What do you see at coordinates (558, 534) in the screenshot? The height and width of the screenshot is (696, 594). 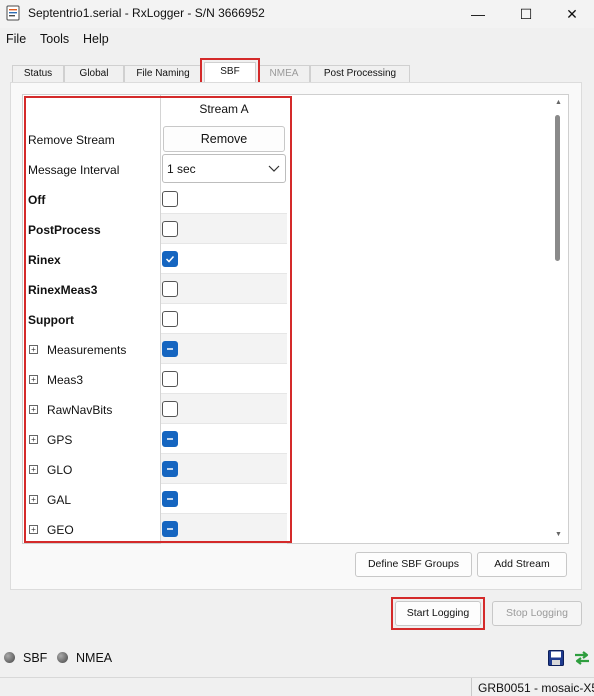 I see `scroll-down-icon: ▼` at bounding box center [558, 534].